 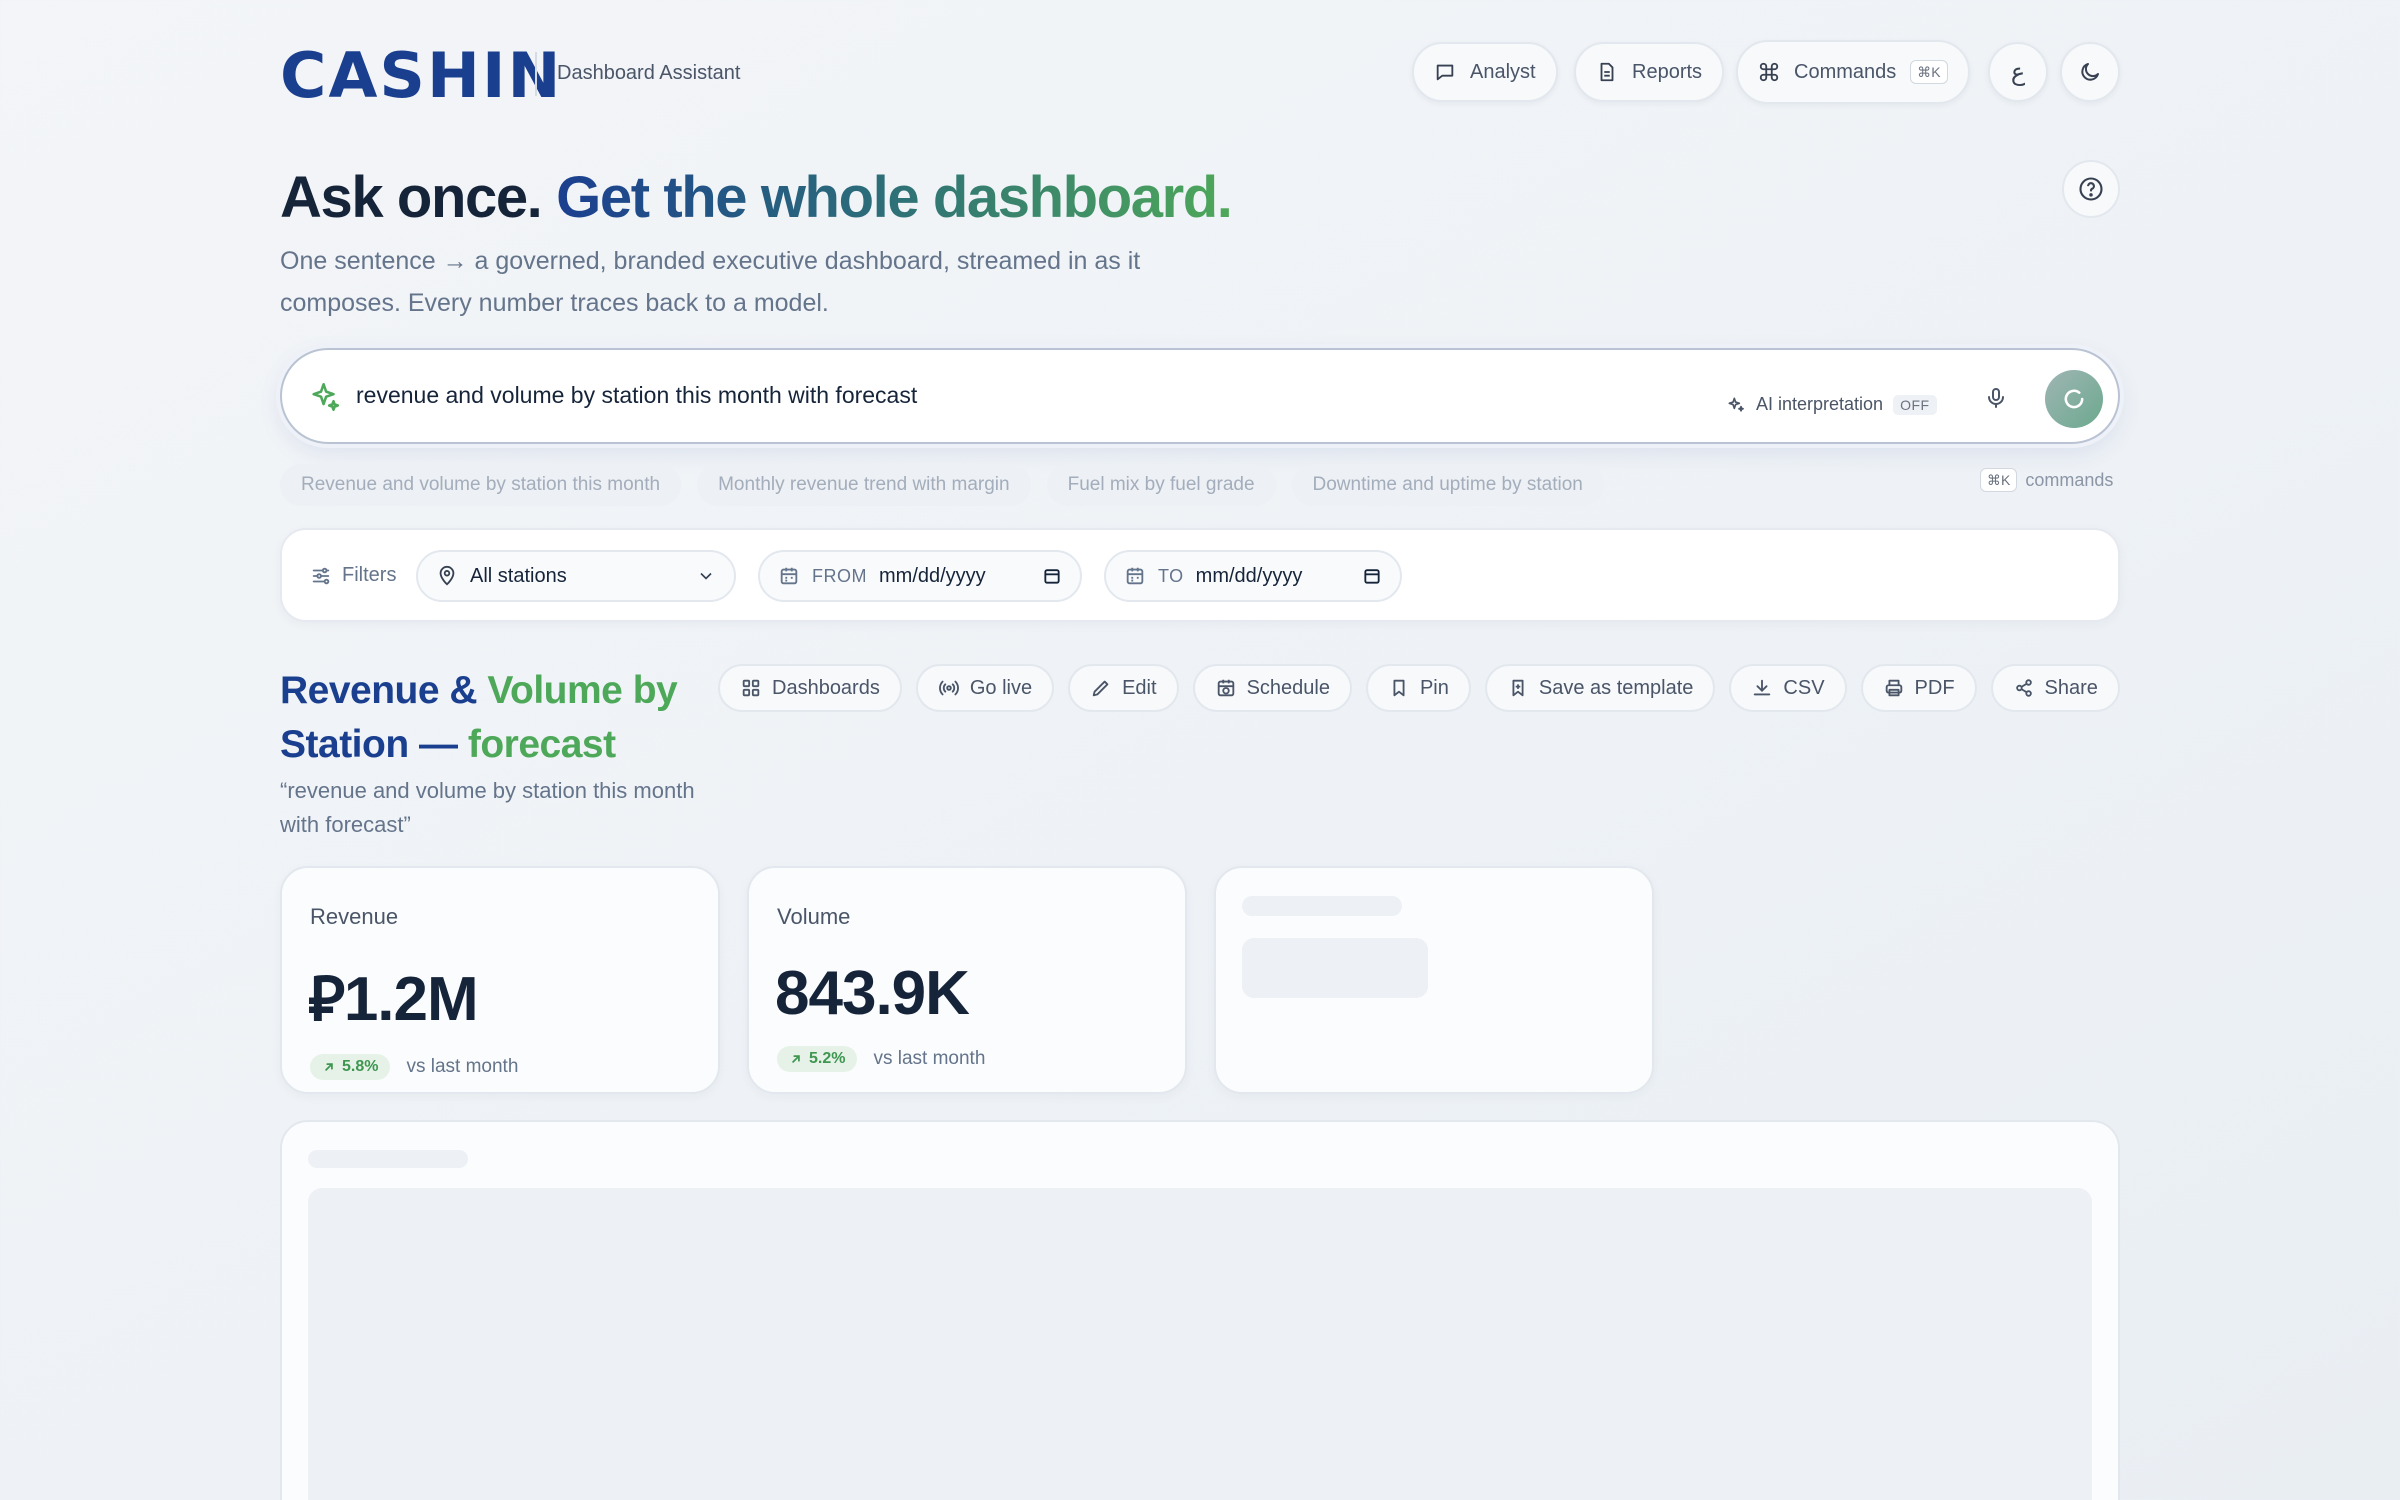 What do you see at coordinates (1929, 72) in the screenshot?
I see `commands-shortcut: ⌘K` at bounding box center [1929, 72].